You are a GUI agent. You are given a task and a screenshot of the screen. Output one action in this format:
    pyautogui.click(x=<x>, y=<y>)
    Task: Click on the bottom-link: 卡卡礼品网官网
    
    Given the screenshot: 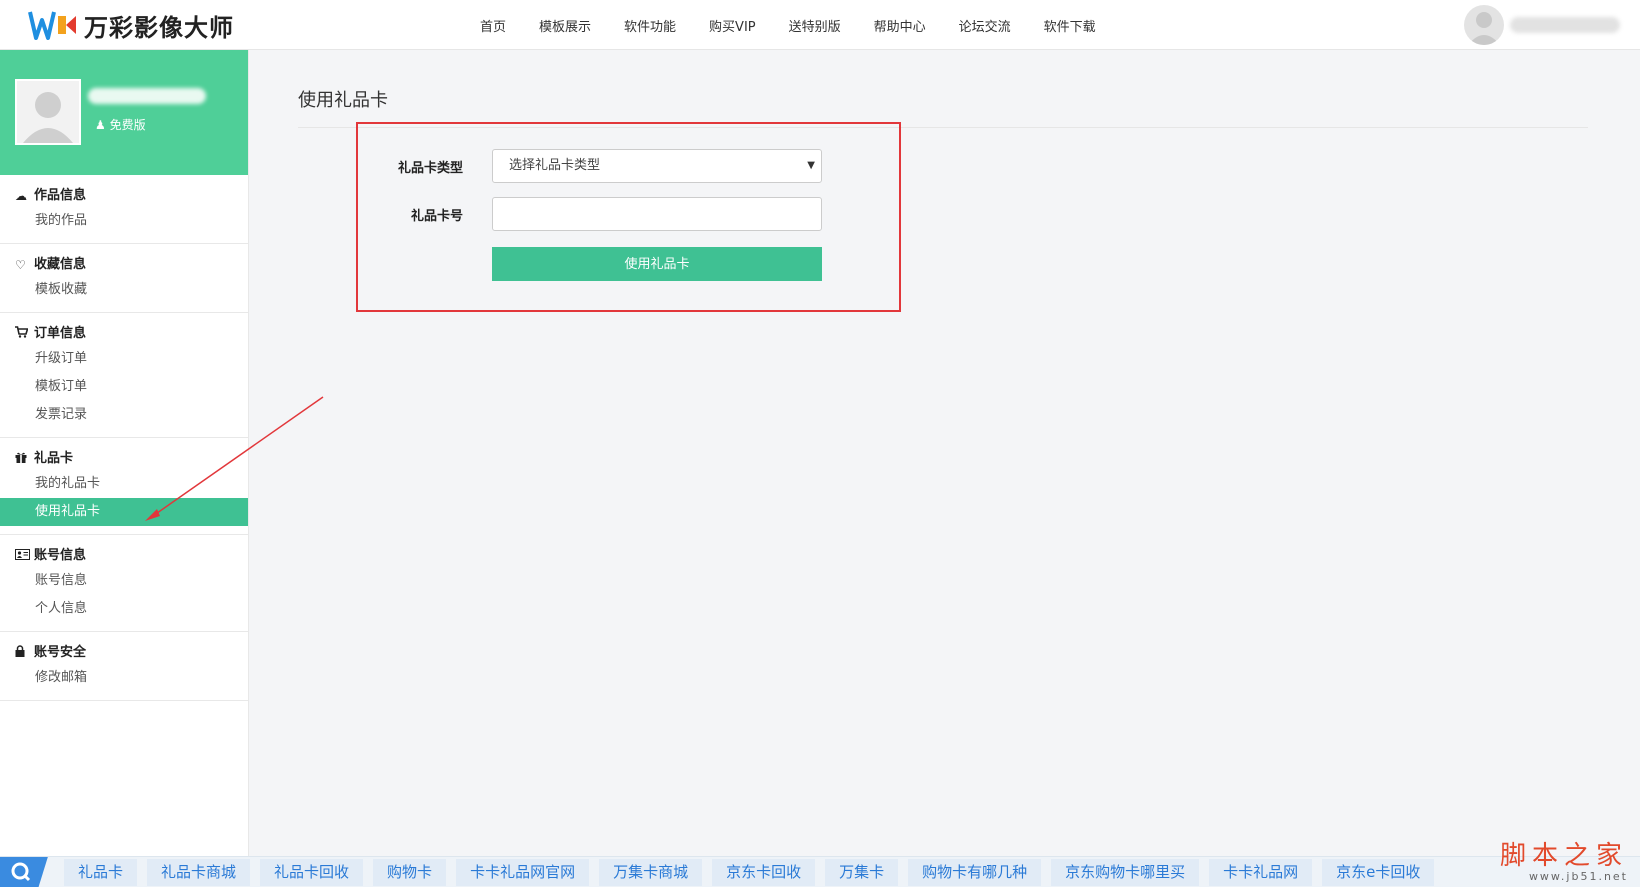 What is the action you would take?
    pyautogui.click(x=523, y=872)
    